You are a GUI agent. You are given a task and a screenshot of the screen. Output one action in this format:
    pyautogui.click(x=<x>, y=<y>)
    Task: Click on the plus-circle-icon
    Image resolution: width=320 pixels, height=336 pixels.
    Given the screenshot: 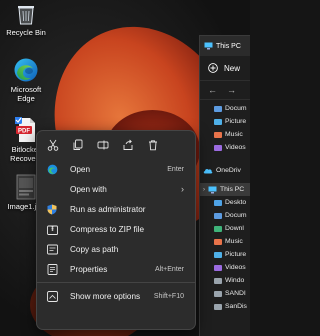 What is the action you would take?
    pyautogui.click(x=213, y=68)
    